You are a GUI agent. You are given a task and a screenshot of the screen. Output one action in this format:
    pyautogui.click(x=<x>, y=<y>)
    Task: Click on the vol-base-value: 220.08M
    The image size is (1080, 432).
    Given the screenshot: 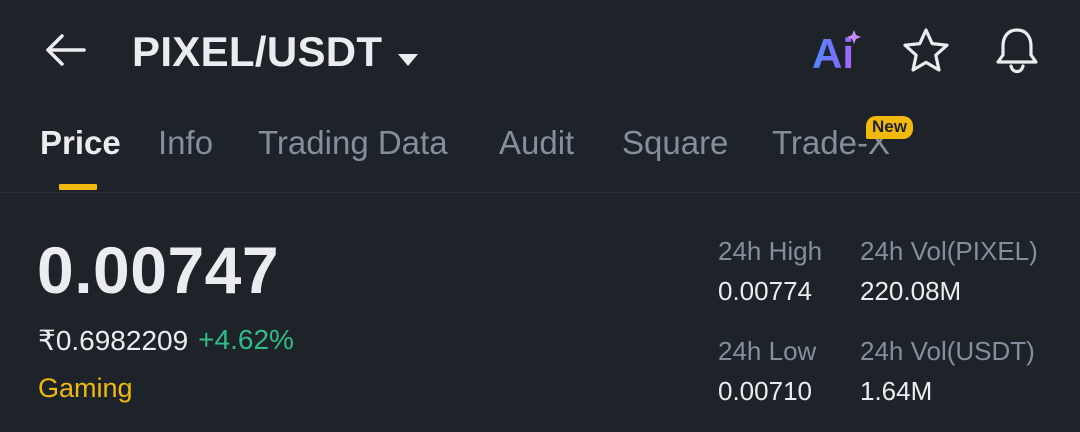 What is the action you would take?
    pyautogui.click(x=911, y=291)
    